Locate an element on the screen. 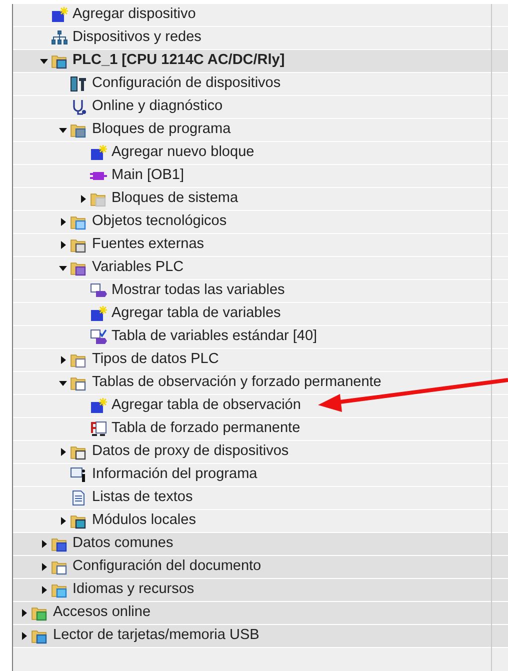  tree-row: Configuración del documento is located at coordinates (260, 567).